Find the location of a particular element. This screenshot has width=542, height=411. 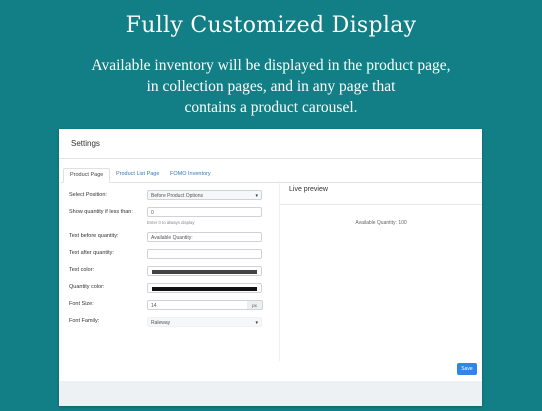

select-position-dropdown: Before Product Options ▾ is located at coordinates (204, 195).